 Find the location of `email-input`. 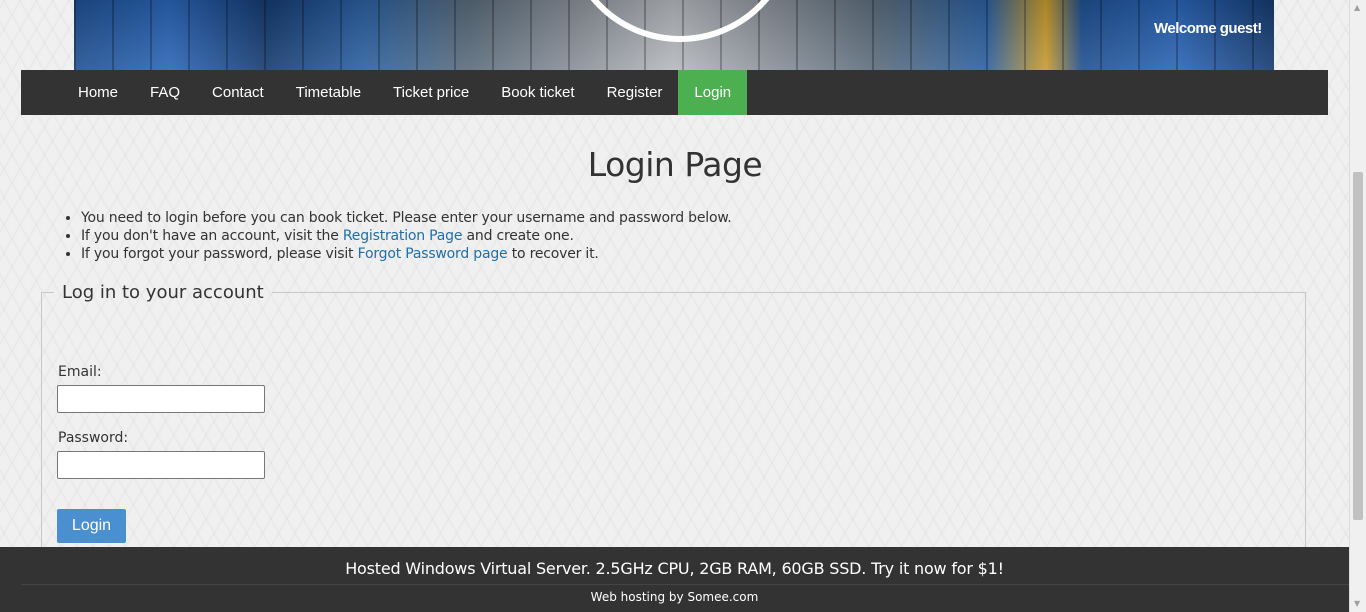

email-input is located at coordinates (161, 399).